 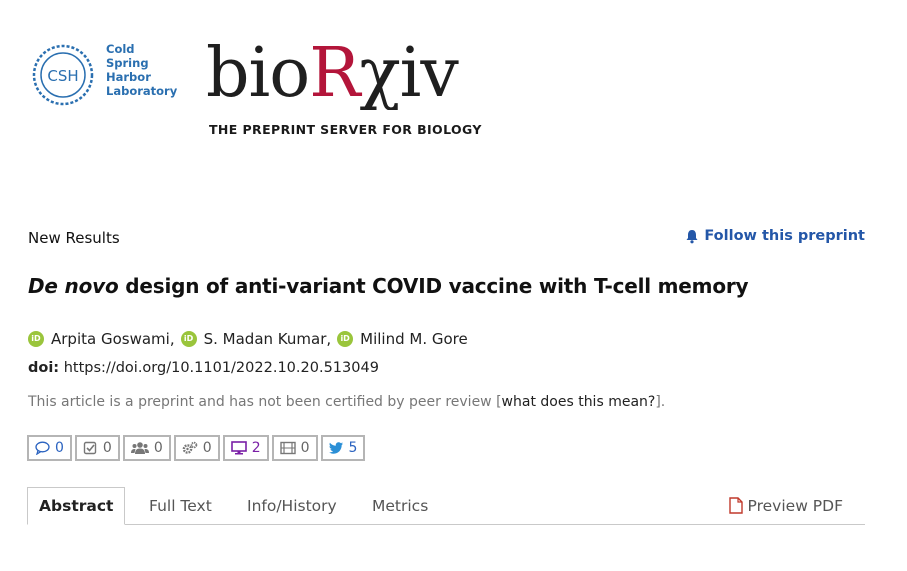 I want to click on gears-icon, so click(x=190, y=447).